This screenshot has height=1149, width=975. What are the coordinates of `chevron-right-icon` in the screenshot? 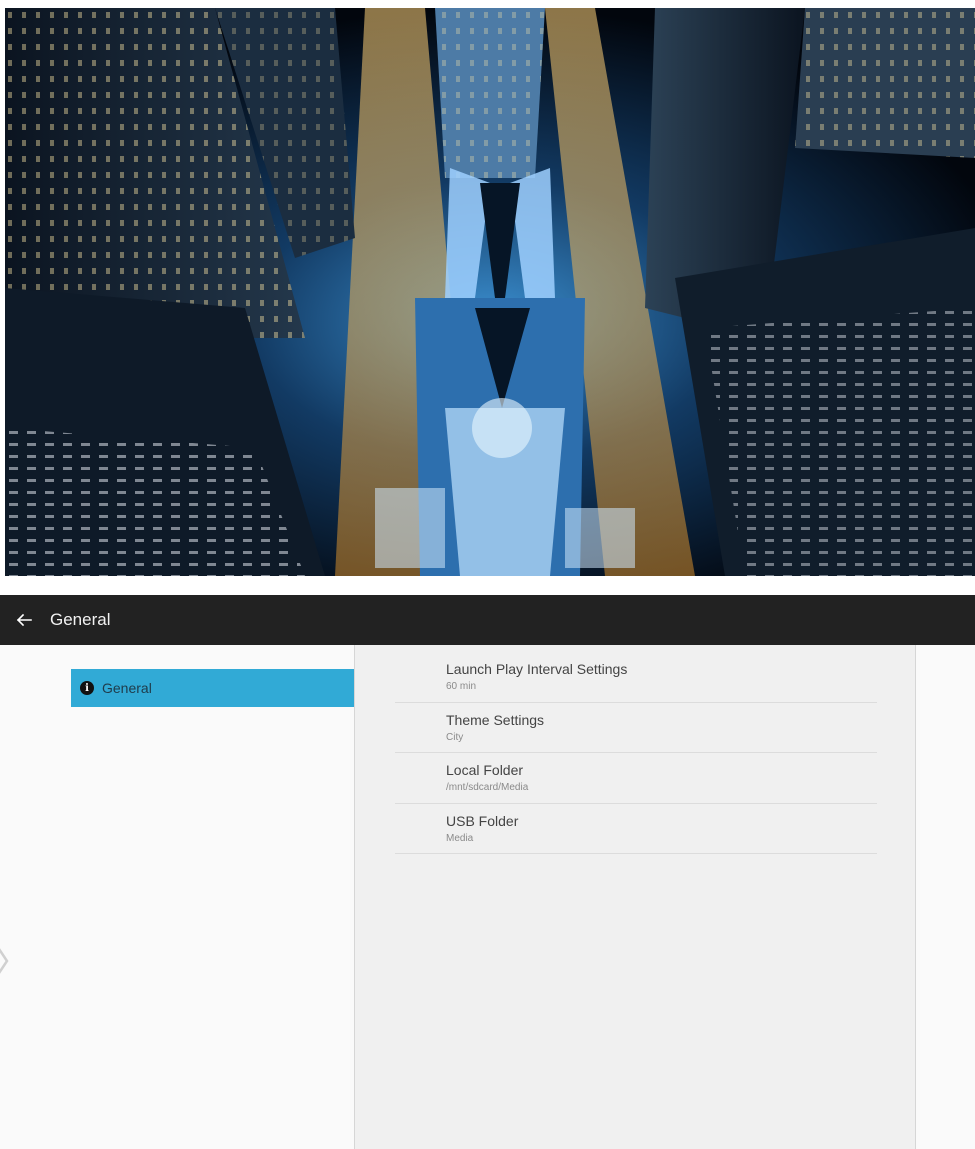 It's located at (5, 961).